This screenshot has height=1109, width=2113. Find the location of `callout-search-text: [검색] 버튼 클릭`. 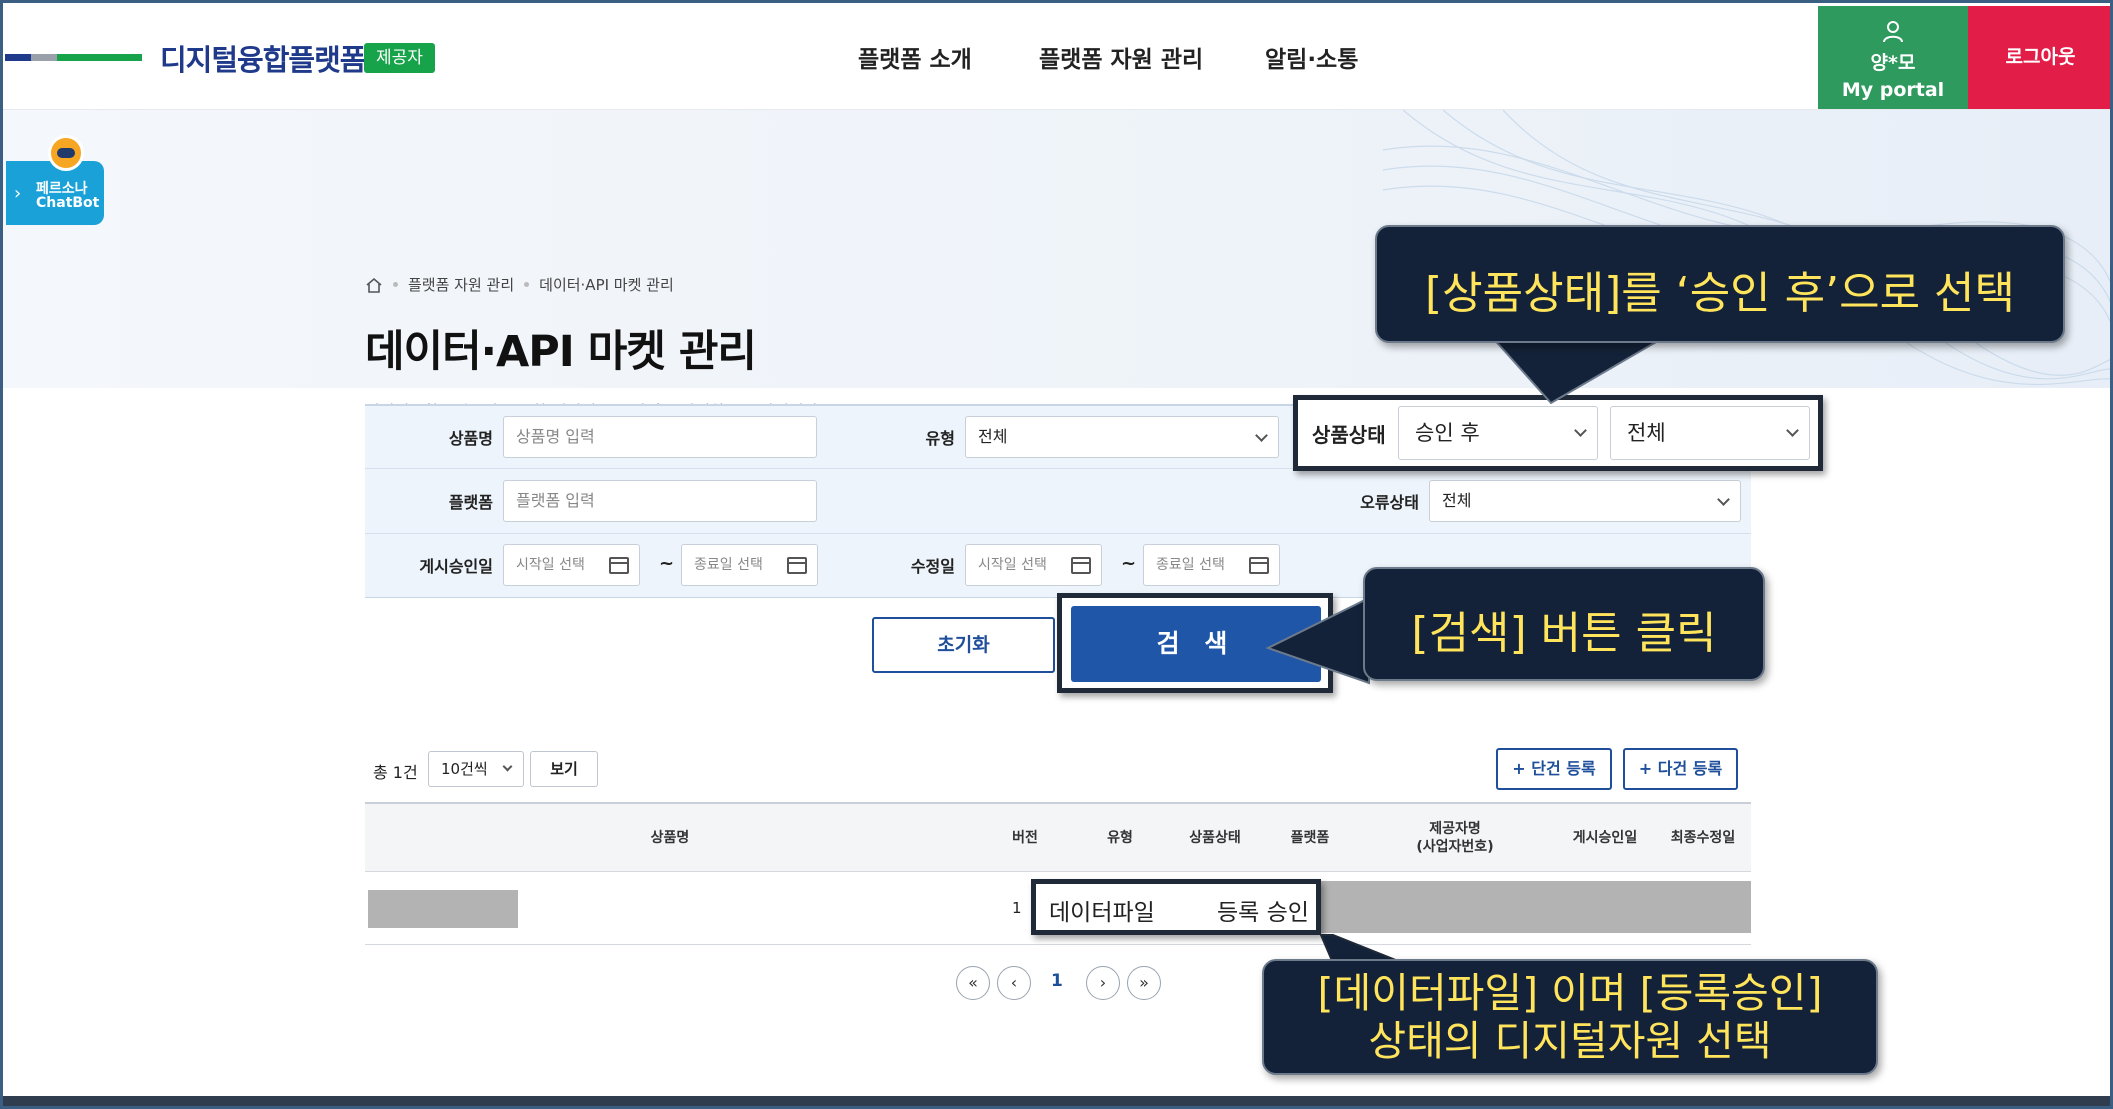

callout-search-text: [검색] 버튼 클릭 is located at coordinates (1564, 633).